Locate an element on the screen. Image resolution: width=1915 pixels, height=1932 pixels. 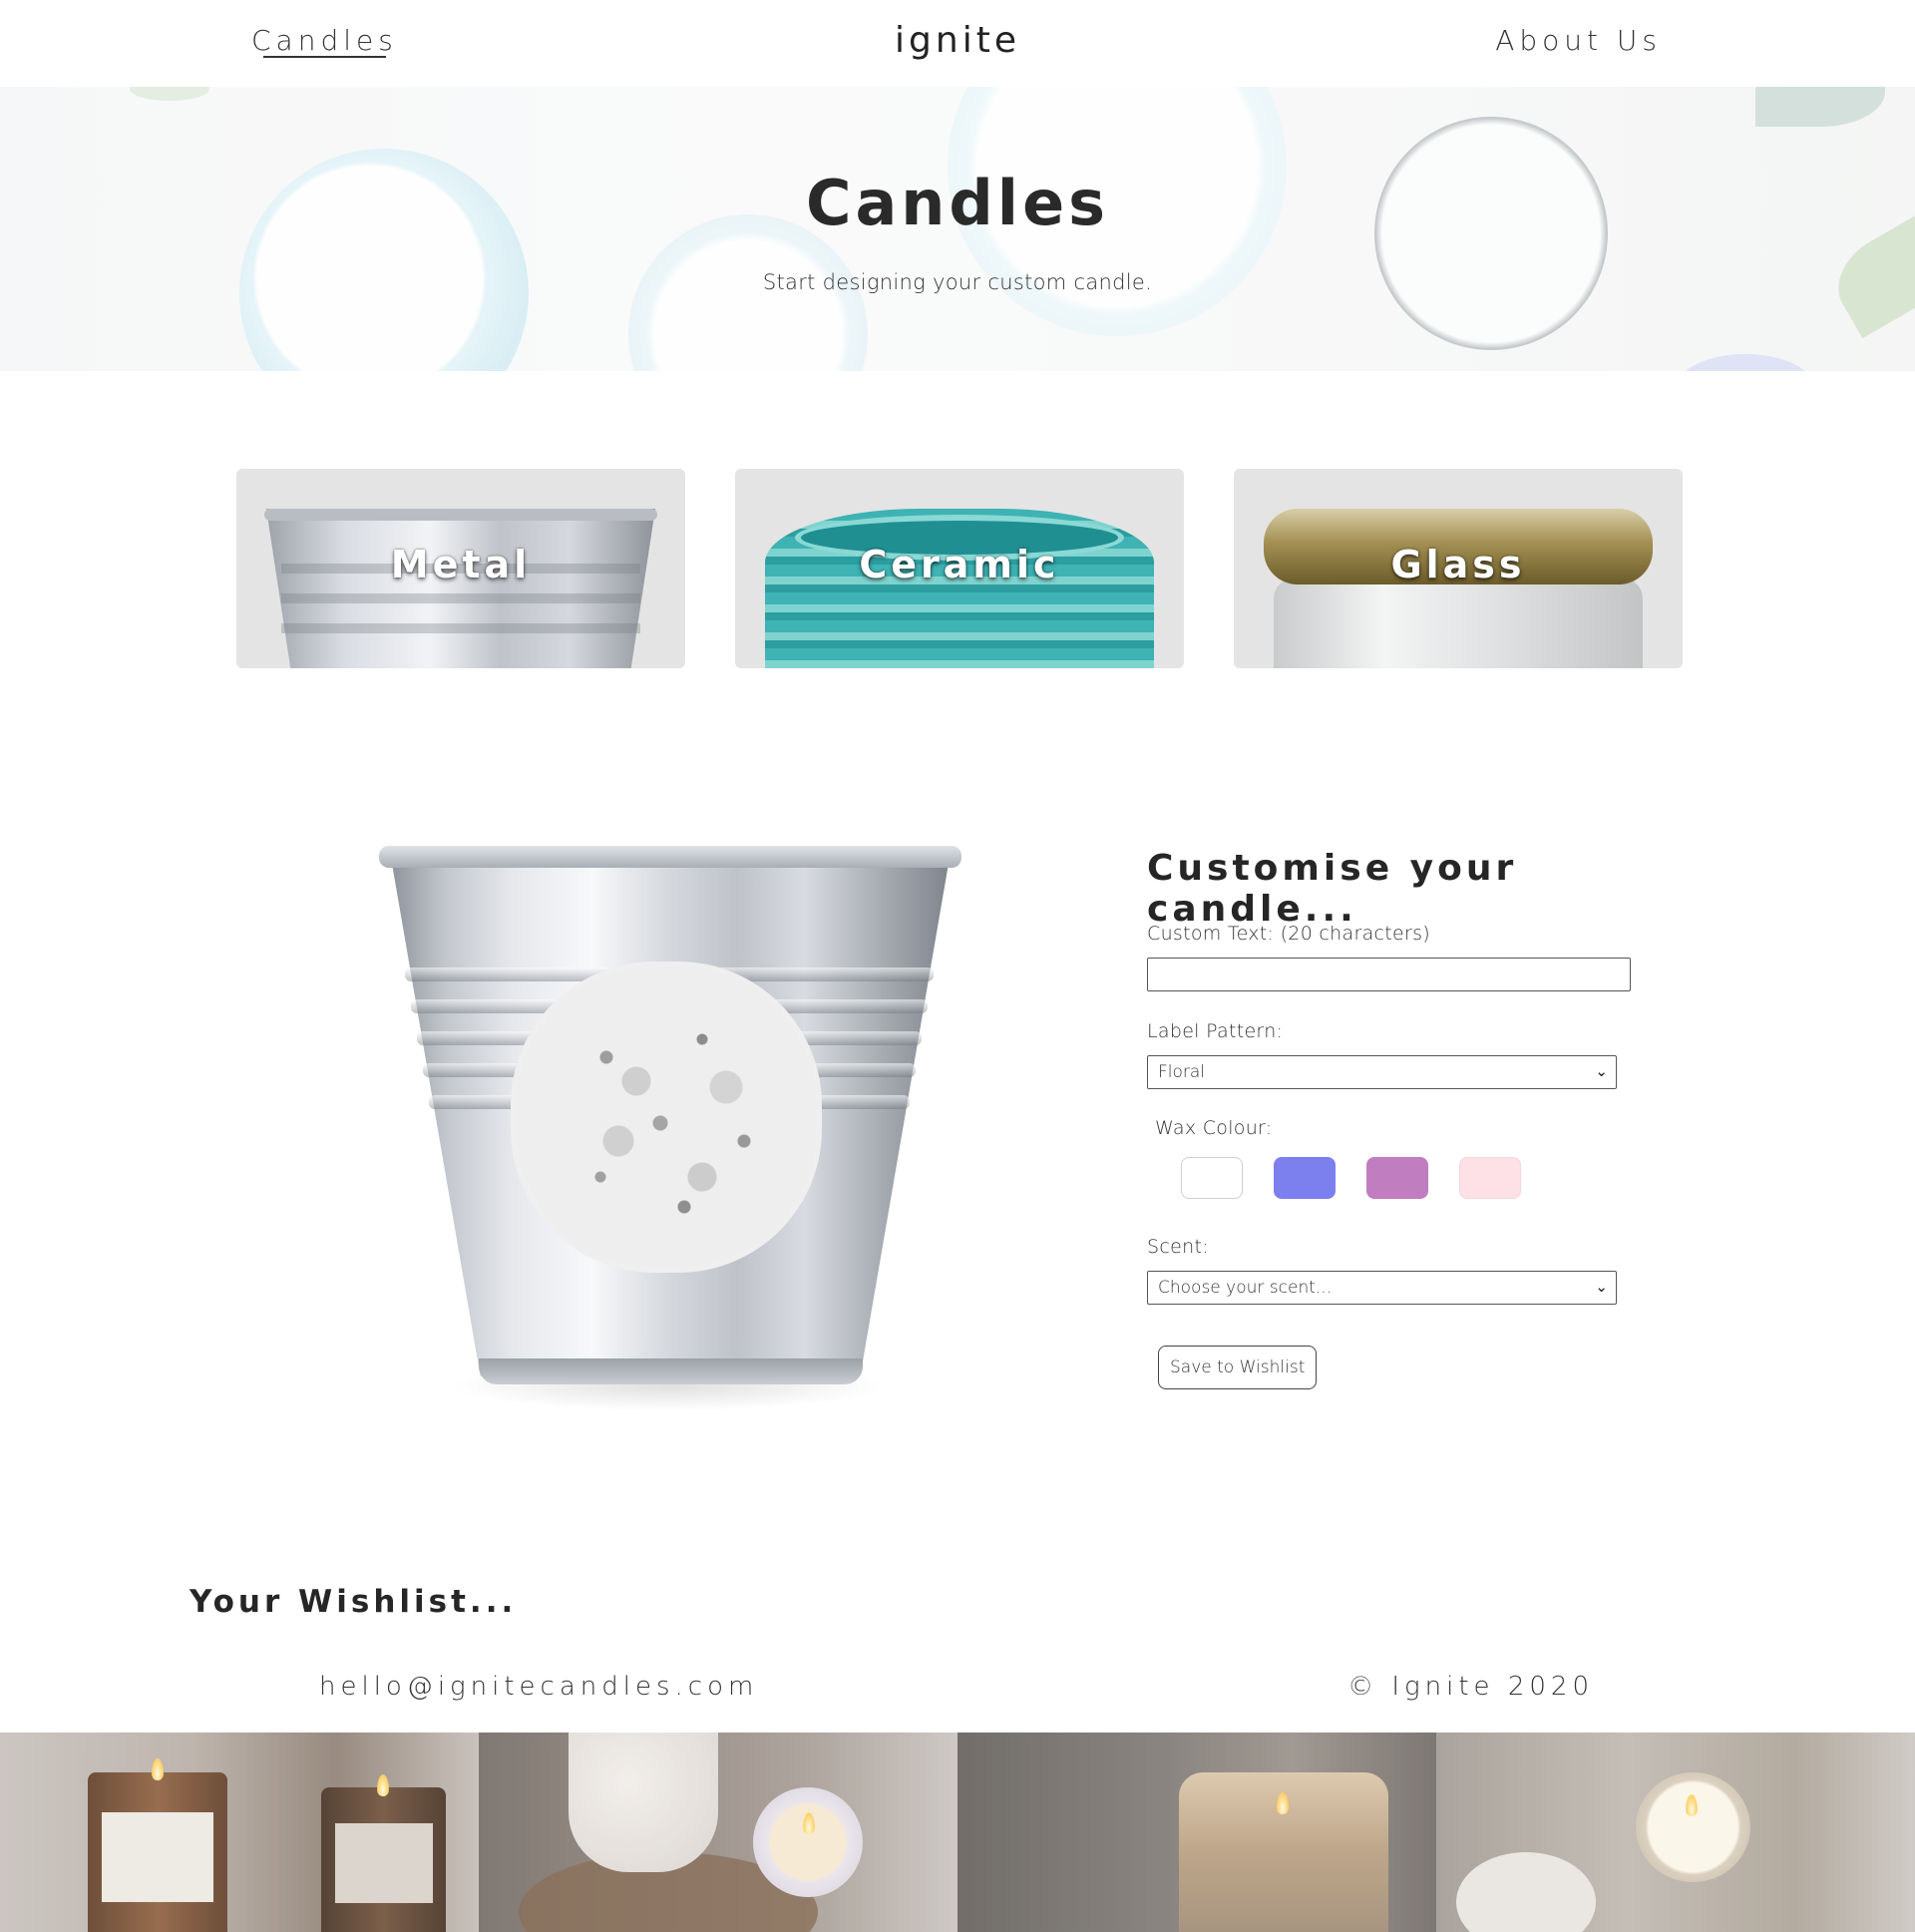
page-subtitle: Start designing your custom candle. is located at coordinates (957, 282).